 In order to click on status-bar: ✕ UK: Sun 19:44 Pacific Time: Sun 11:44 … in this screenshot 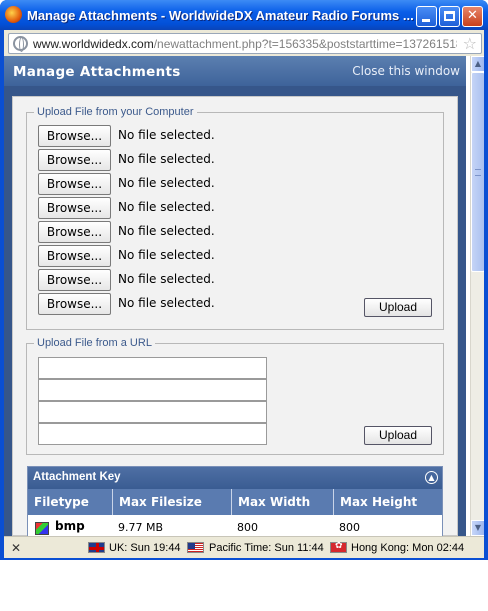, I will do `click(244, 547)`.